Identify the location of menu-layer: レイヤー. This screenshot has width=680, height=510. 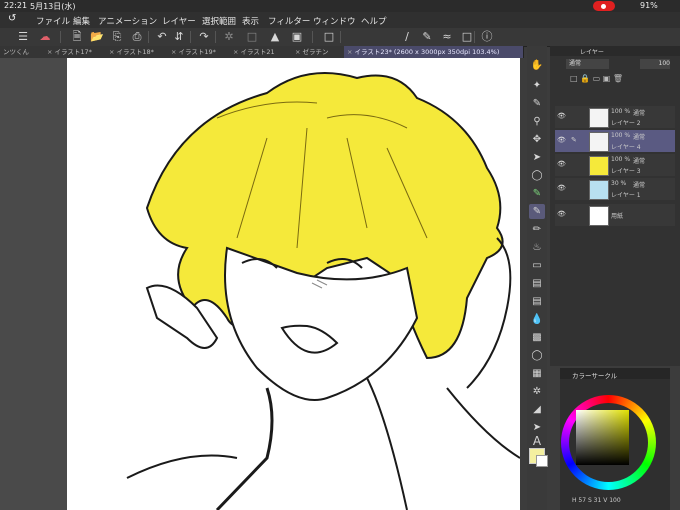
(179, 21).